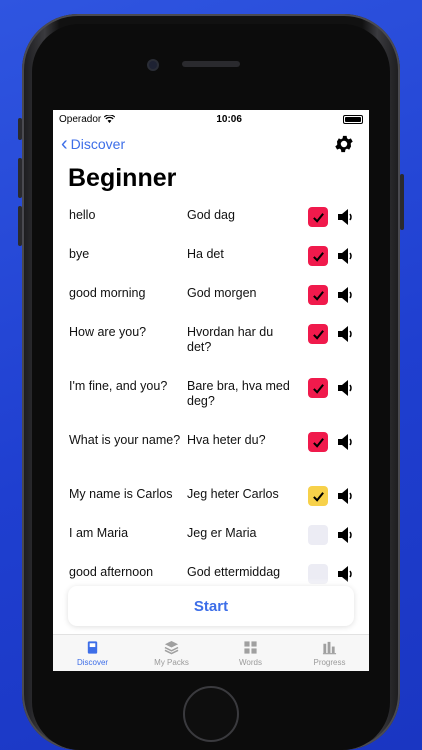 The width and height of the screenshot is (422, 750). What do you see at coordinates (205, 254) in the screenshot?
I see `norwegian-phrase: Ha det` at bounding box center [205, 254].